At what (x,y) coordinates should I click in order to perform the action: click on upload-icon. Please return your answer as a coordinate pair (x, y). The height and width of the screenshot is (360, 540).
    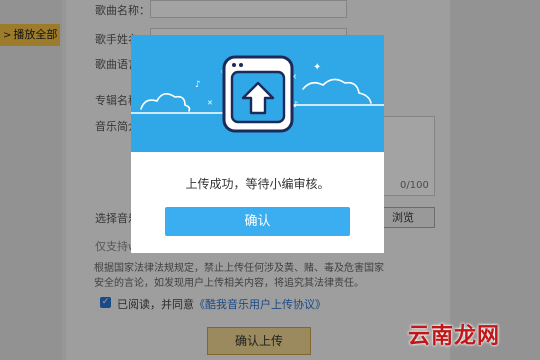
    Looking at the image, I should click on (258, 94).